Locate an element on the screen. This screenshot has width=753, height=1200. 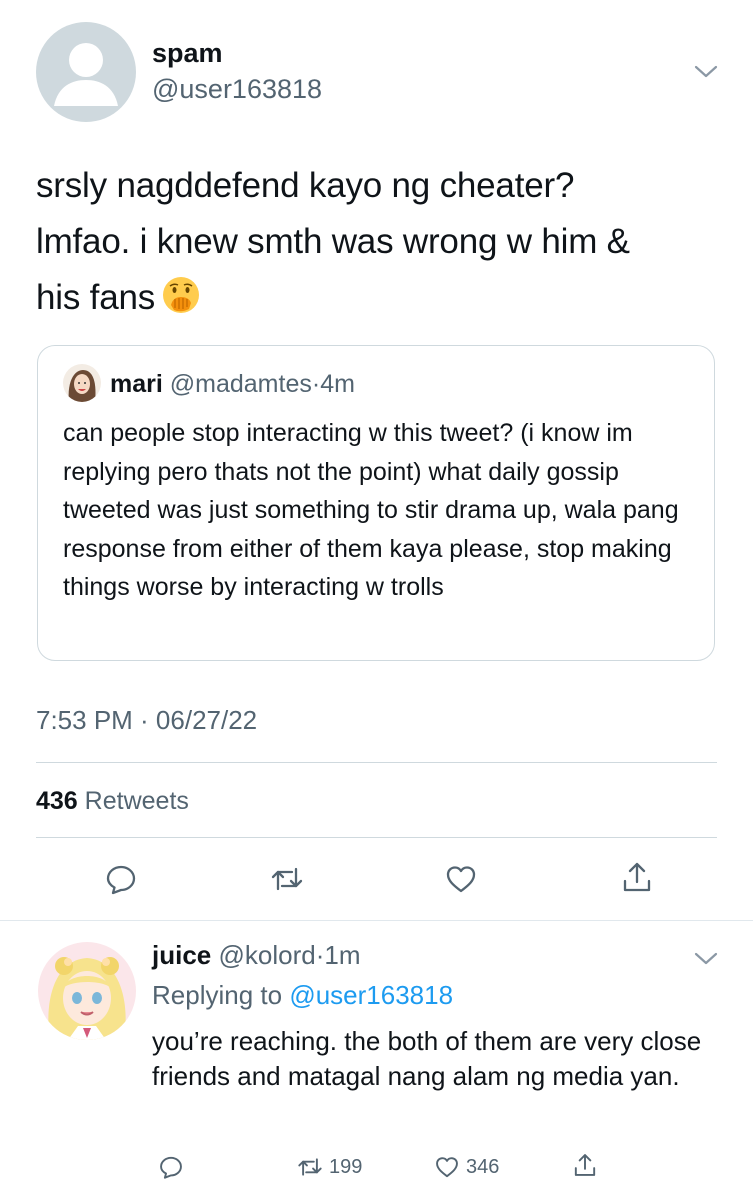
reply-button is located at coordinates (121, 881).